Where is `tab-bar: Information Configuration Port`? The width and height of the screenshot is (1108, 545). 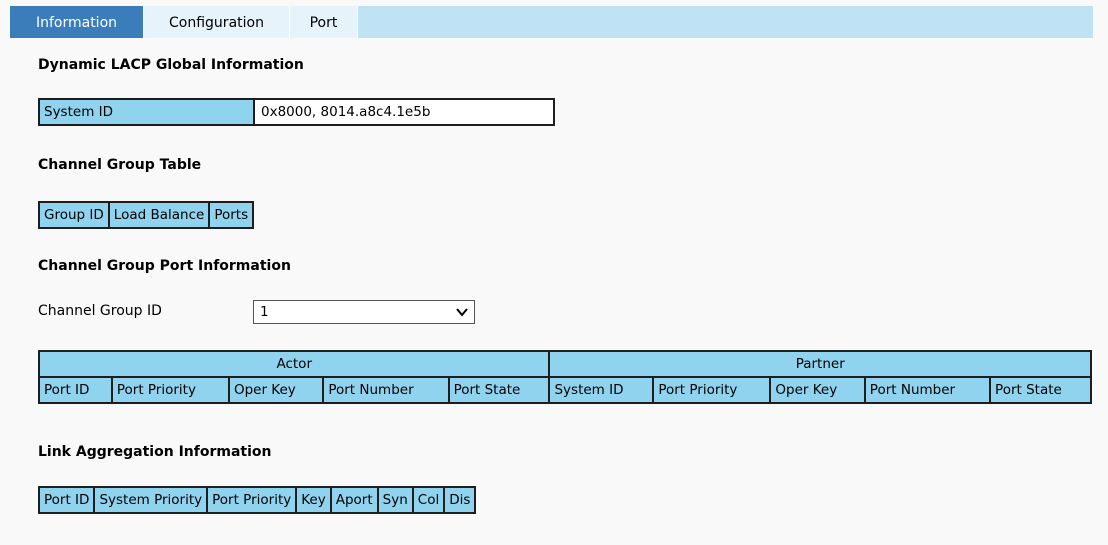 tab-bar: Information Configuration Port is located at coordinates (551, 22).